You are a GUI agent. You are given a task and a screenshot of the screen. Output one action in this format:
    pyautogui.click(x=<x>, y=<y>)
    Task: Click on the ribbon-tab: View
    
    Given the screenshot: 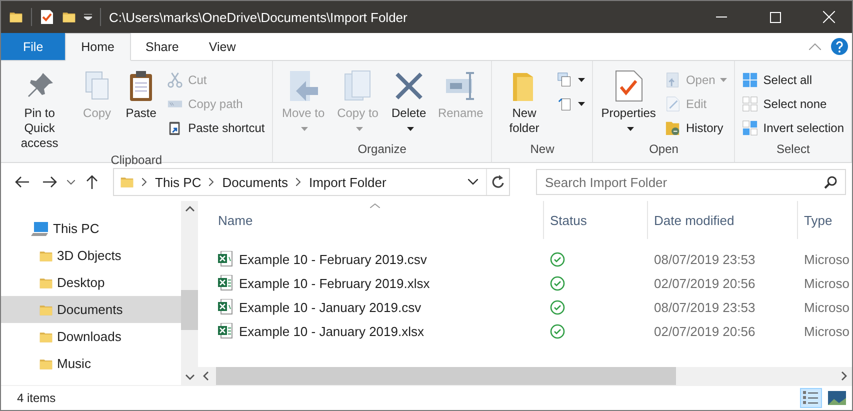 What is the action you would take?
    pyautogui.click(x=222, y=46)
    